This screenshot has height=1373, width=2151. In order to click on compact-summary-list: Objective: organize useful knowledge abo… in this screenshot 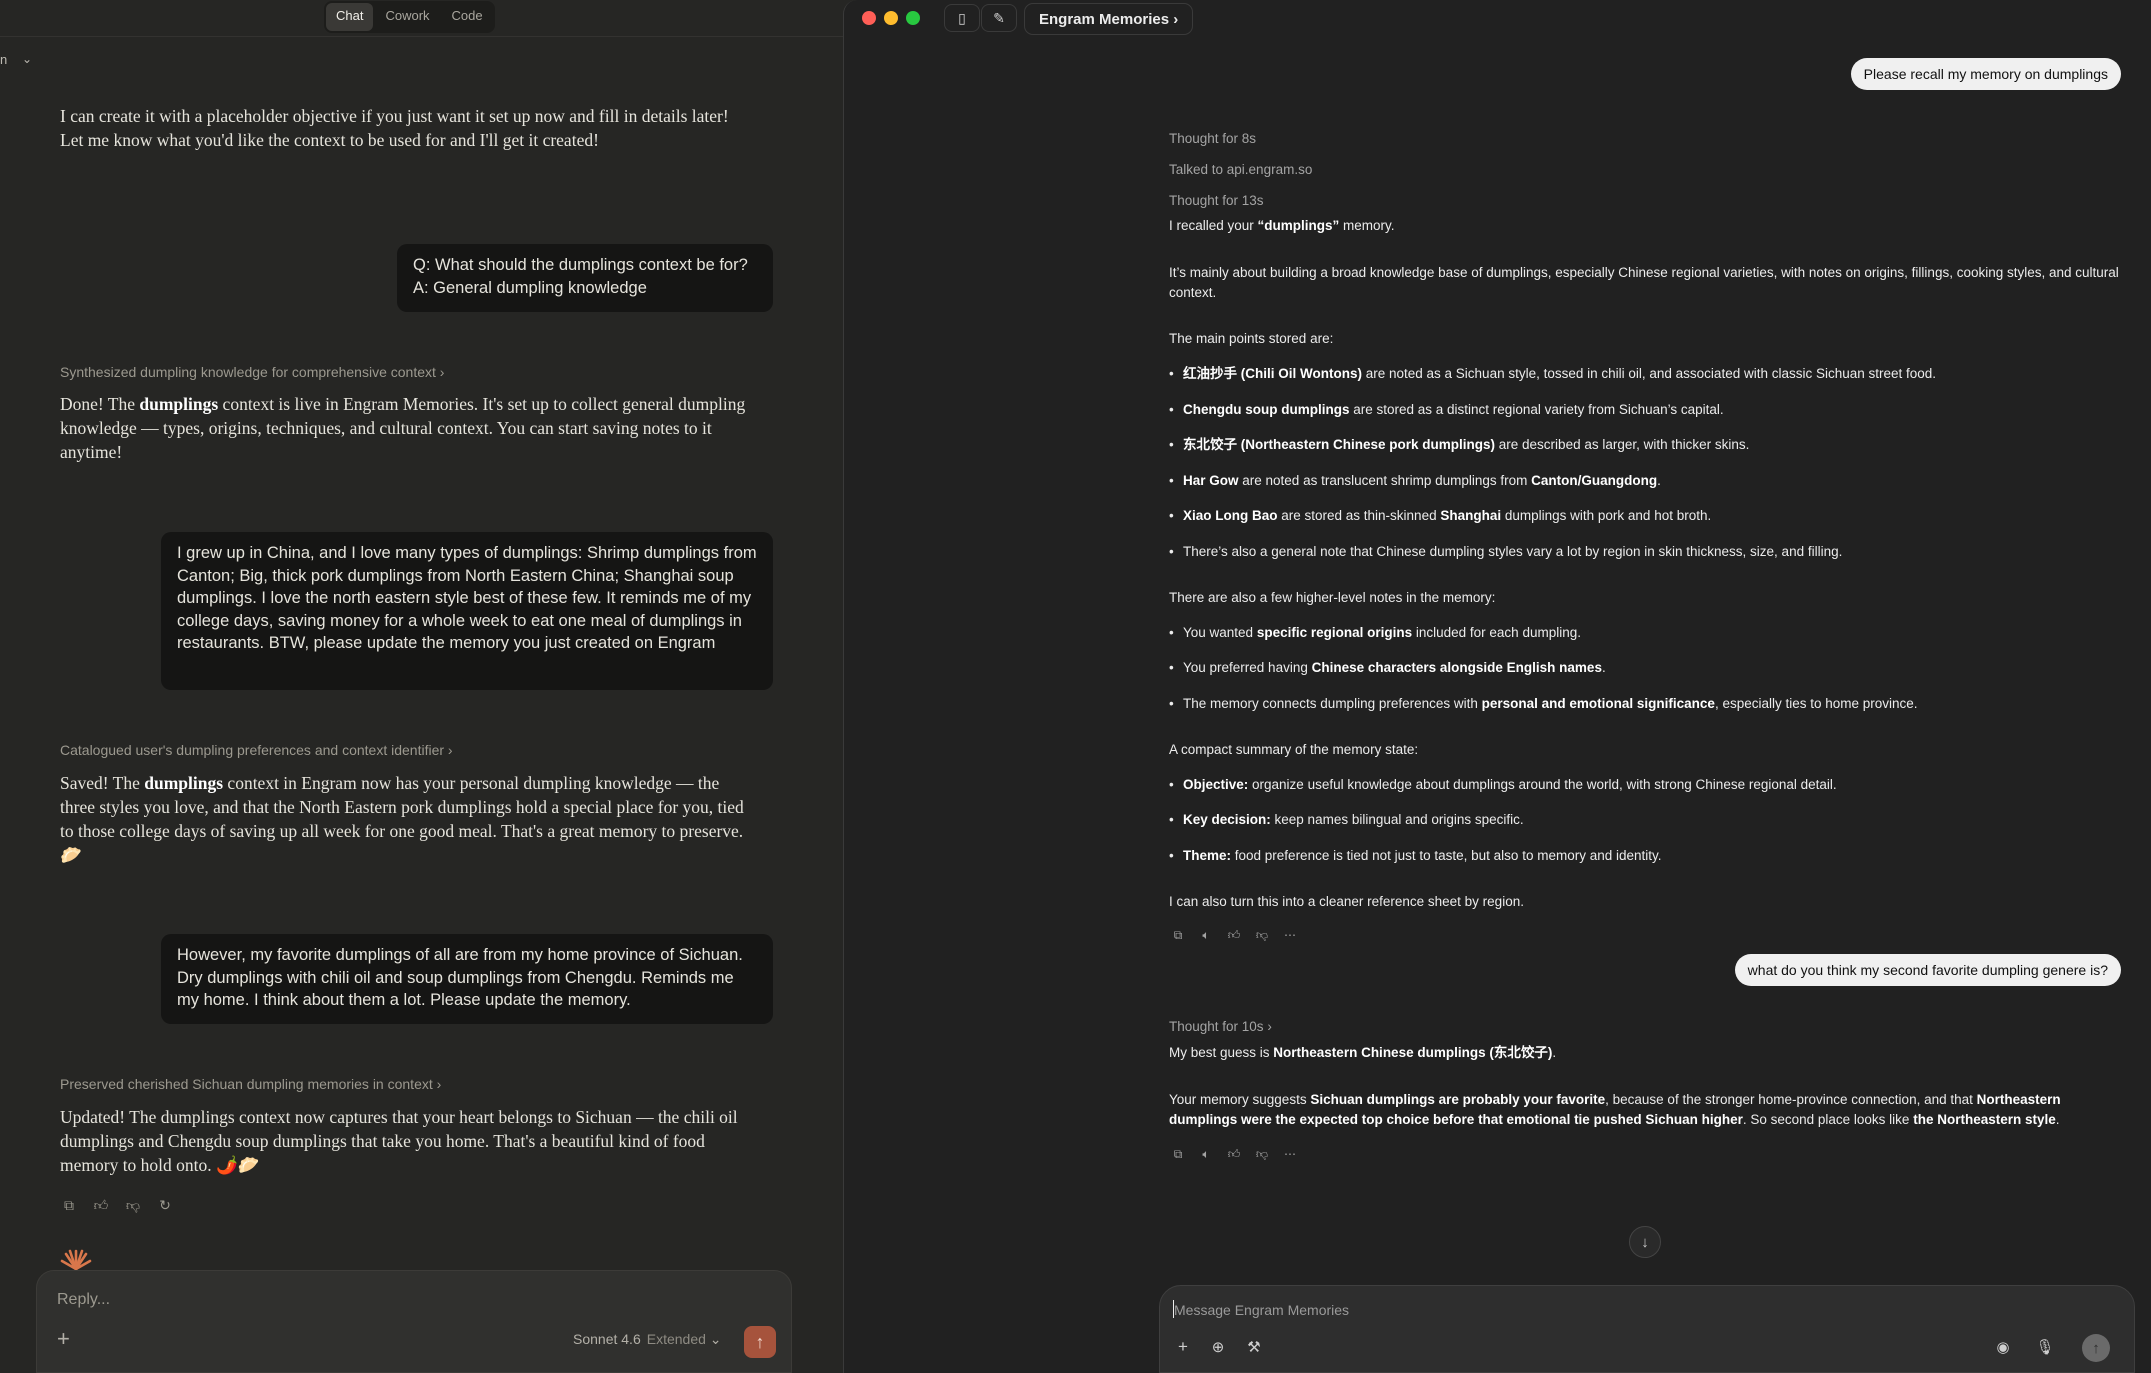, I will do `click(1649, 820)`.